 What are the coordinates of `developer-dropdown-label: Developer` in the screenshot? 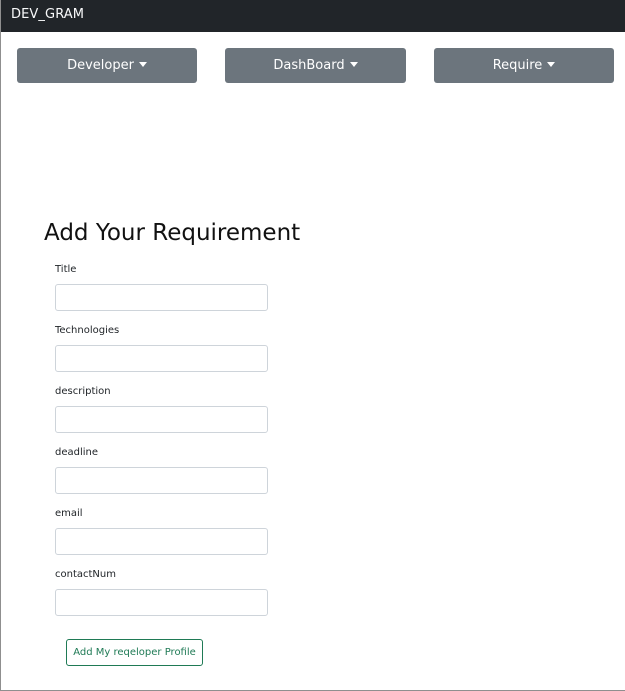 It's located at (100, 65).